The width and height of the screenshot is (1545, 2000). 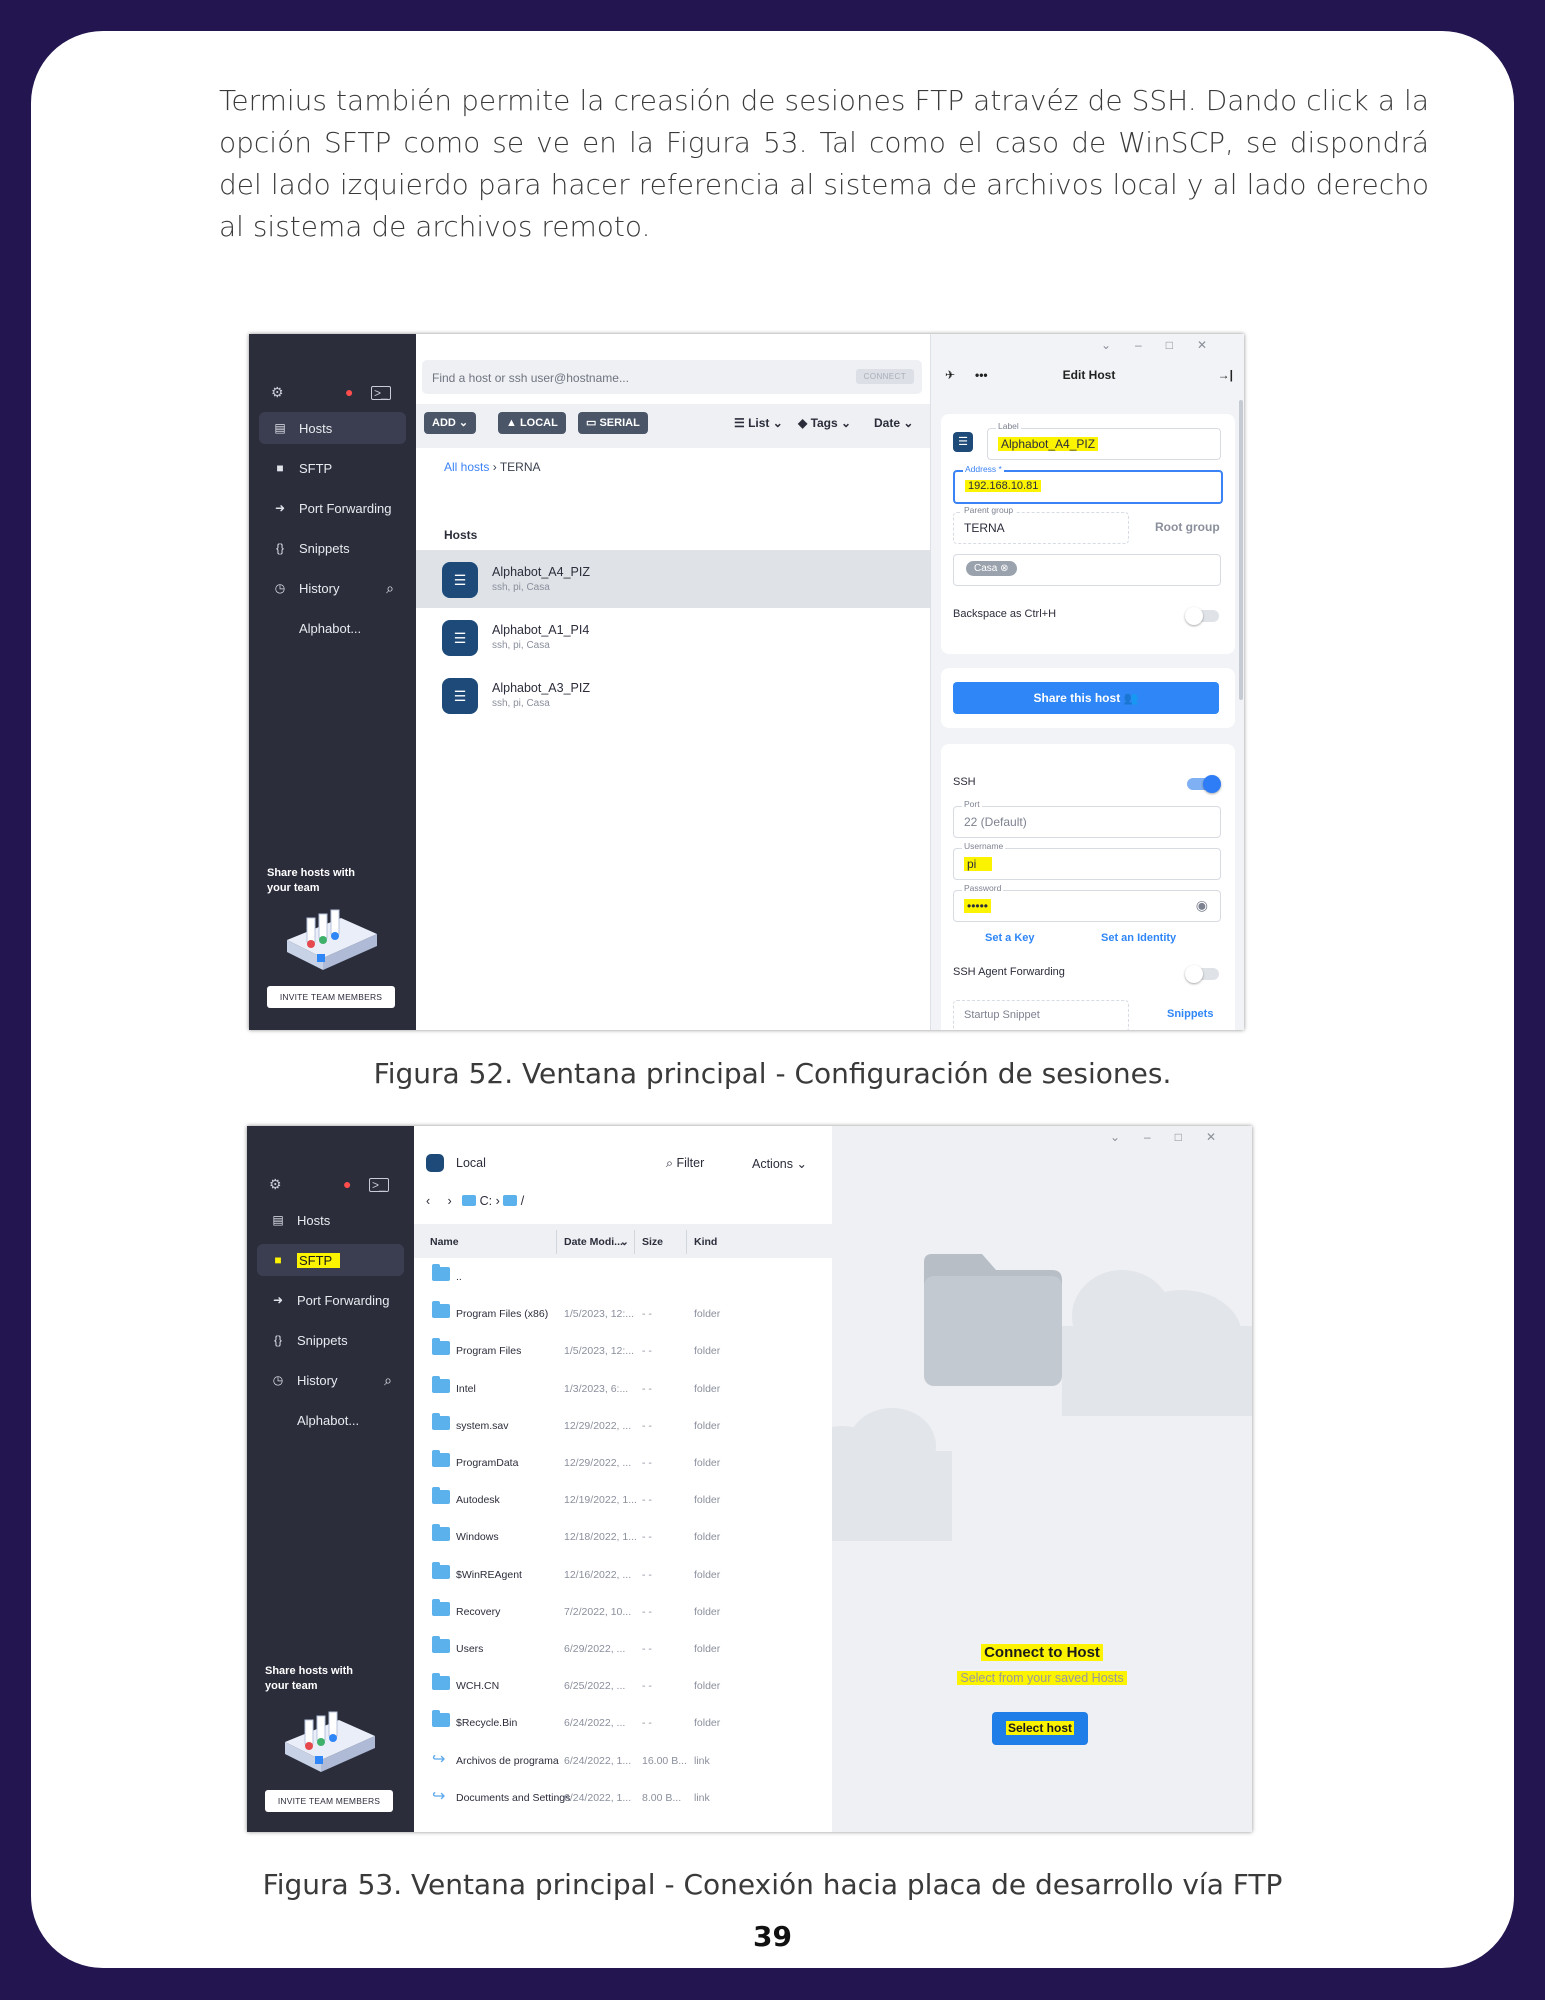 I want to click on serial-button: ▭ SERIAL, so click(x=613, y=423).